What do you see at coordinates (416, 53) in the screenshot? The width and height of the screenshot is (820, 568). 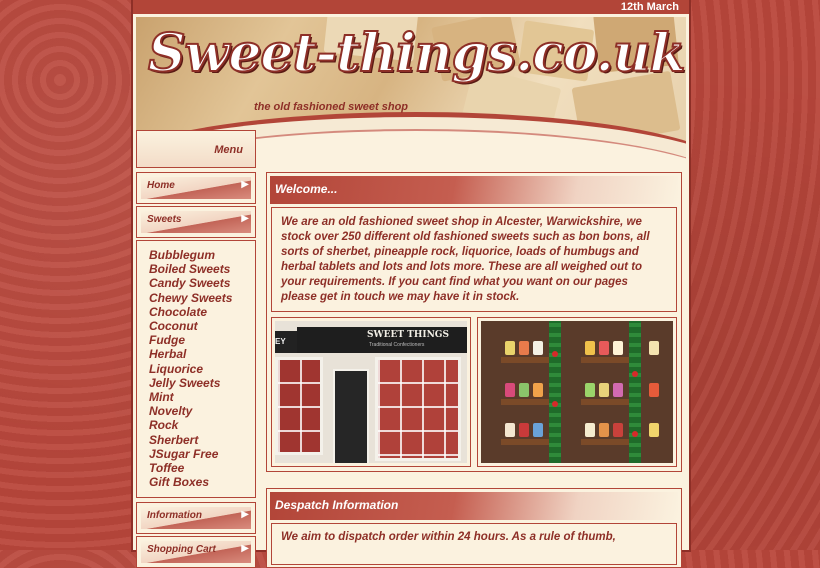 I see `site-logo: Sweet-things.co.uk` at bounding box center [416, 53].